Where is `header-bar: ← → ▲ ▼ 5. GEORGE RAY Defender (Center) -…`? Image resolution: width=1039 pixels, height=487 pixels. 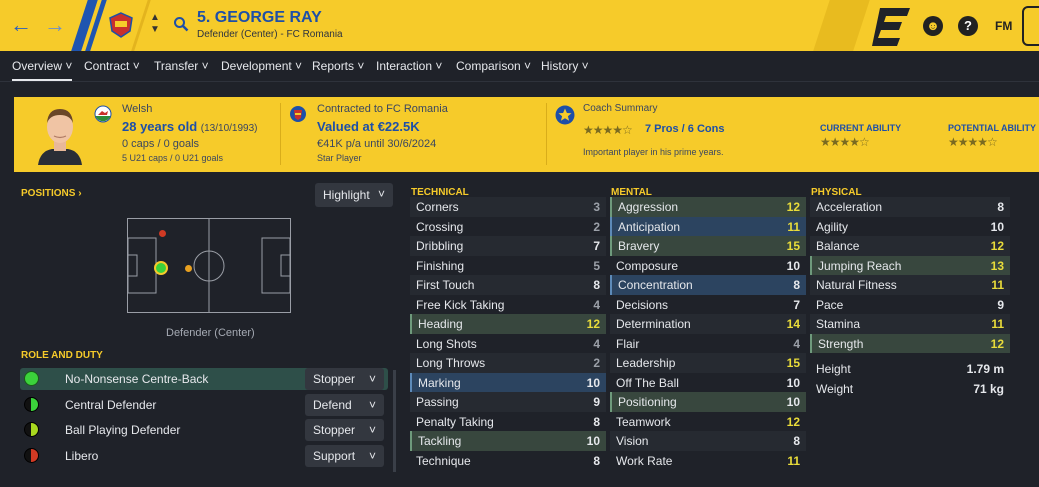
header-bar: ← → ▲ ▼ 5. GEORGE RAY Defender (Center) -… is located at coordinates (519, 25).